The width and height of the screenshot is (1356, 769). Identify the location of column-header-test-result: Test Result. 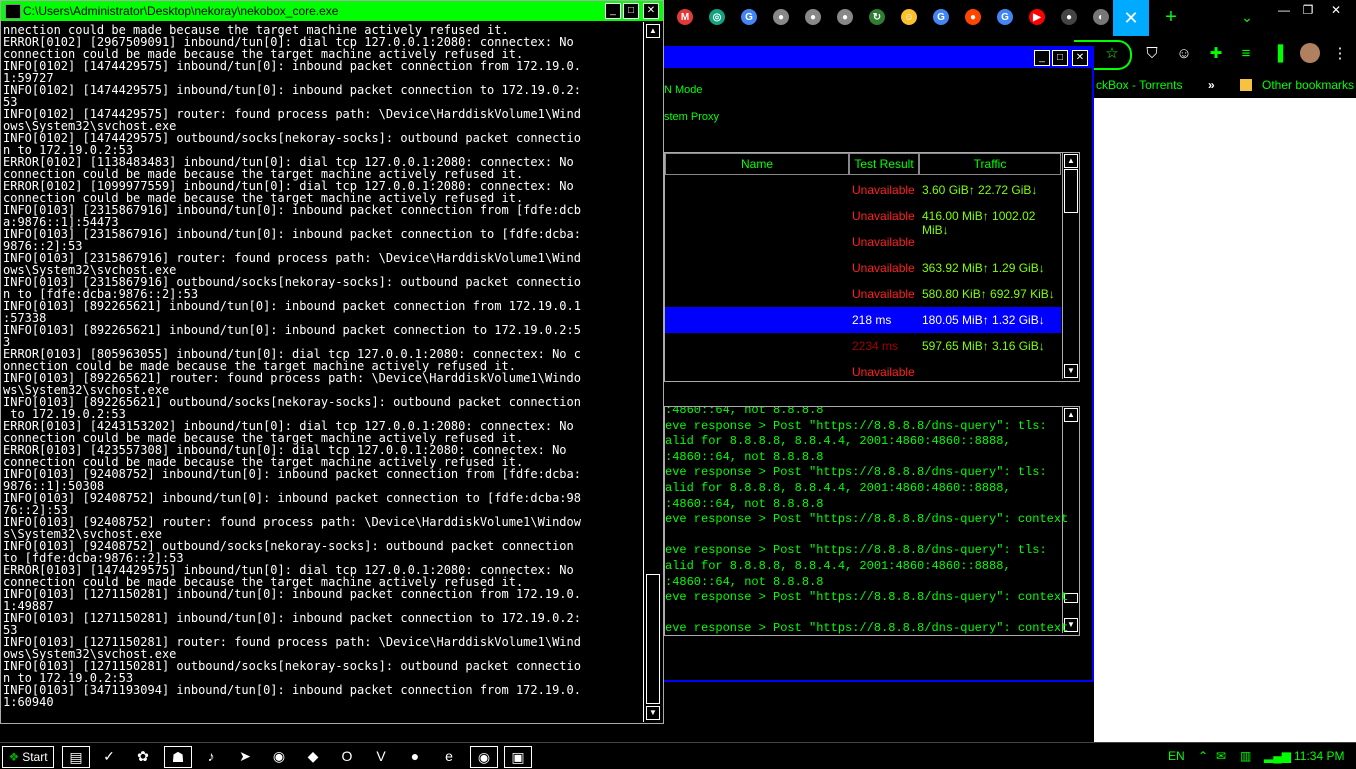
(884, 164).